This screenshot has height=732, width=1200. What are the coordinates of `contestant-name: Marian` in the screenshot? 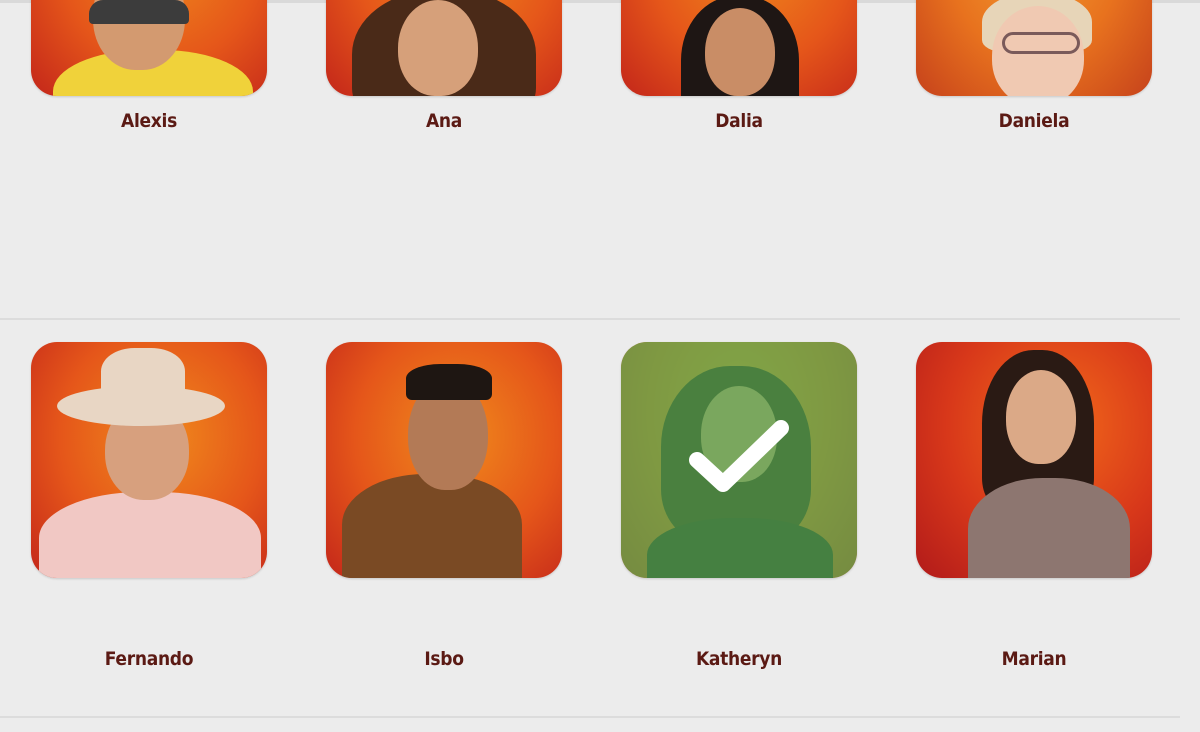 It's located at (1034, 659).